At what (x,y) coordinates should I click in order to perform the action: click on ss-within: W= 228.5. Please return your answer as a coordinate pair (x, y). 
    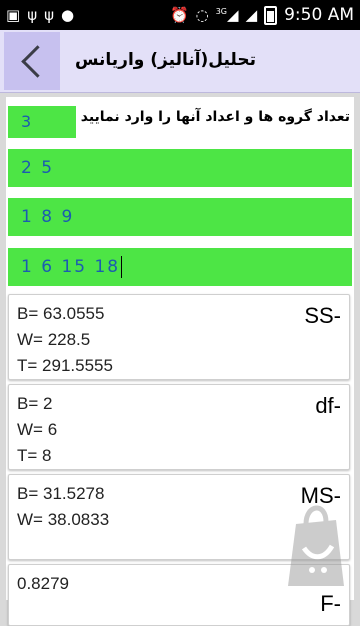
    Looking at the image, I should click on (54, 339).